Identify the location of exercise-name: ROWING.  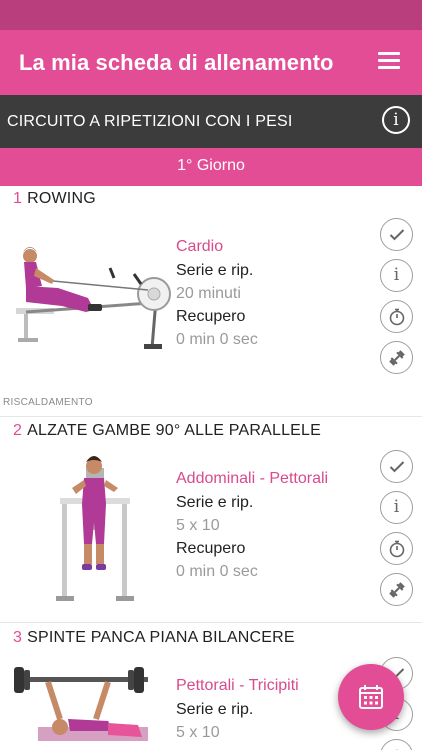
(61, 198).